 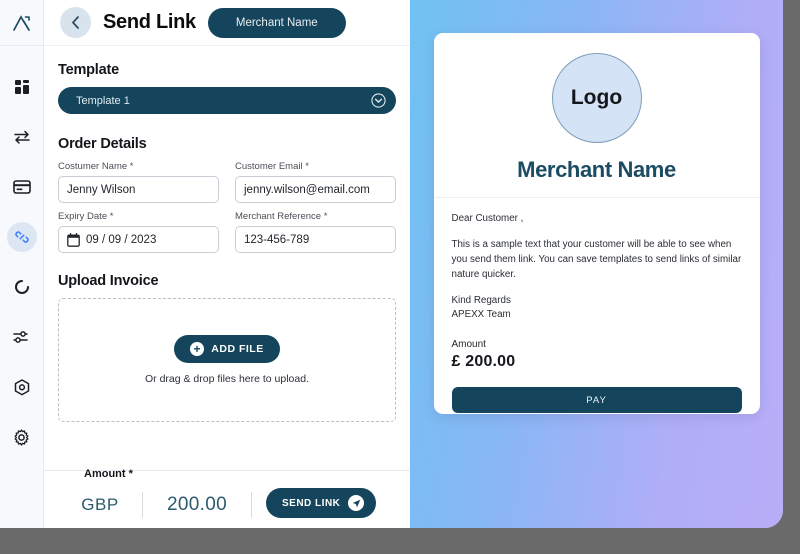 I want to click on page-header: Send Link Merchant Name, so click(x=227, y=23).